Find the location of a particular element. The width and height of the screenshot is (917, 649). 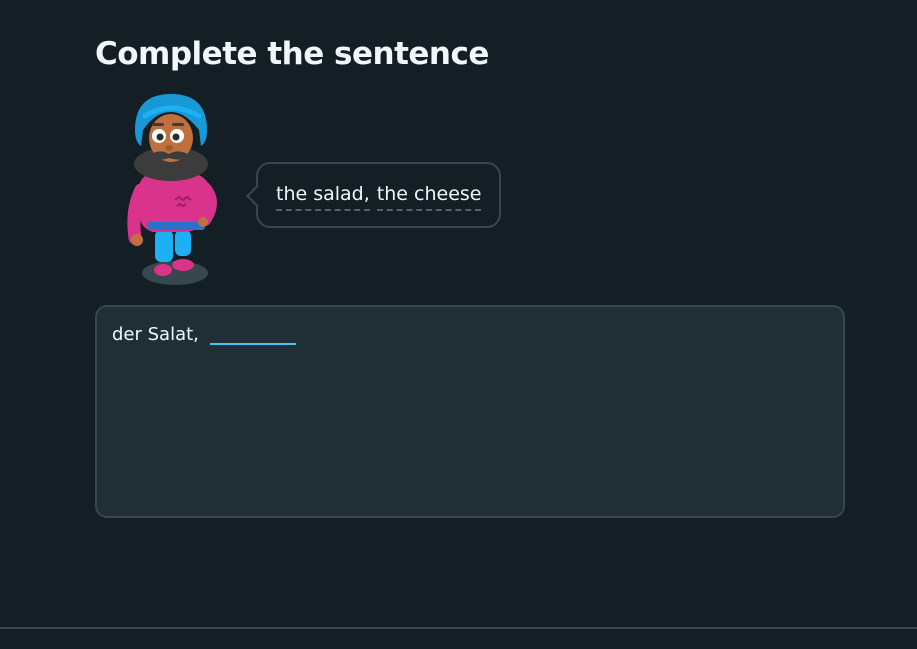

page-title: Complete the sentence is located at coordinates (292, 54).